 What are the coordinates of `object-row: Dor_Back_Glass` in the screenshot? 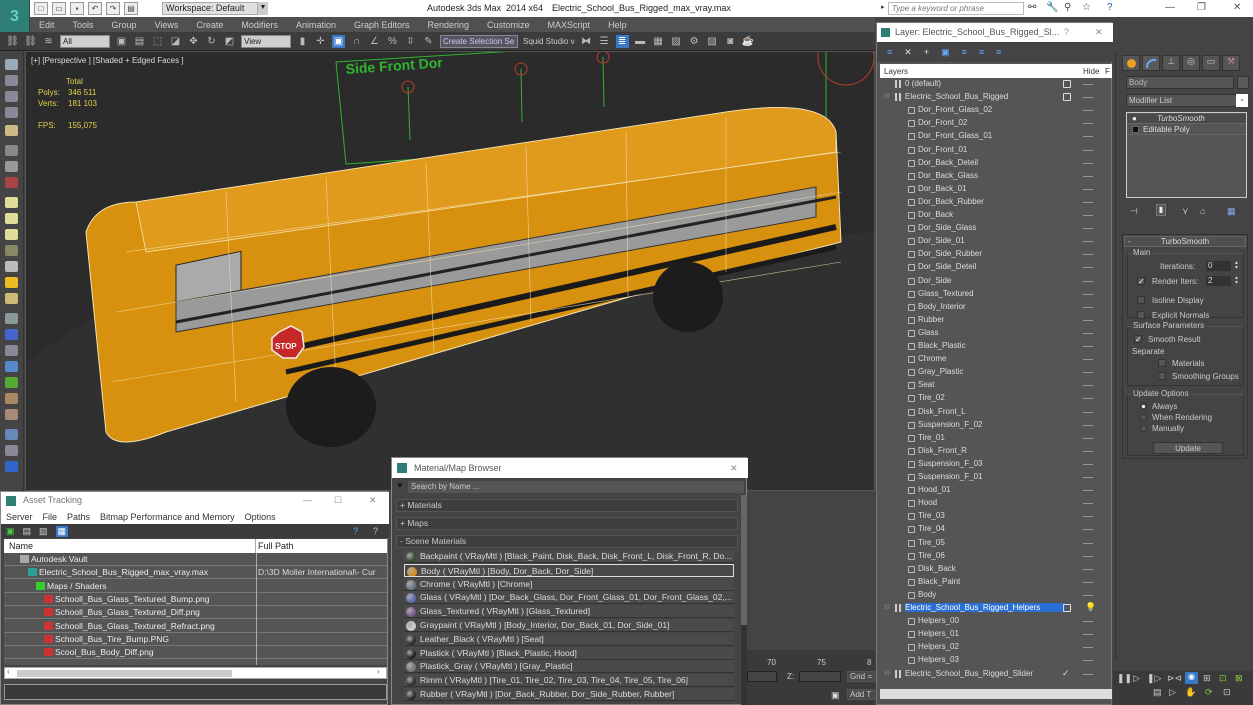 It's located at (996, 176).